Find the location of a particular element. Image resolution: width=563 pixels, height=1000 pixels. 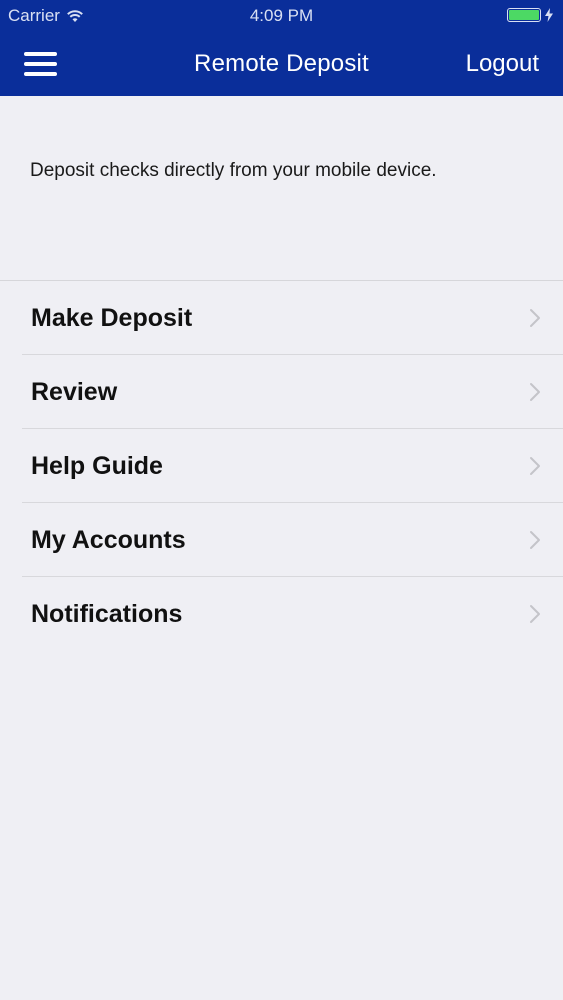

menu-item-notifications: Notifications is located at coordinates (281, 614).